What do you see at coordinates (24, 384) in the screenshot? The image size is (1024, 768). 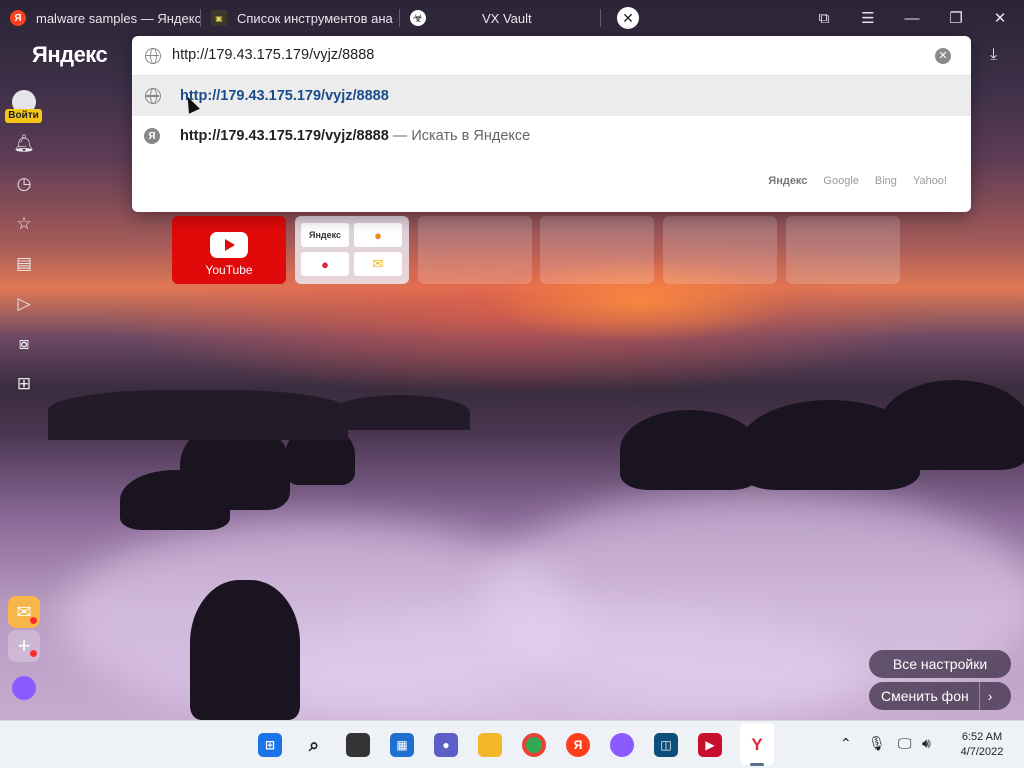 I see `apps-grid-icon: ⊞` at bounding box center [24, 384].